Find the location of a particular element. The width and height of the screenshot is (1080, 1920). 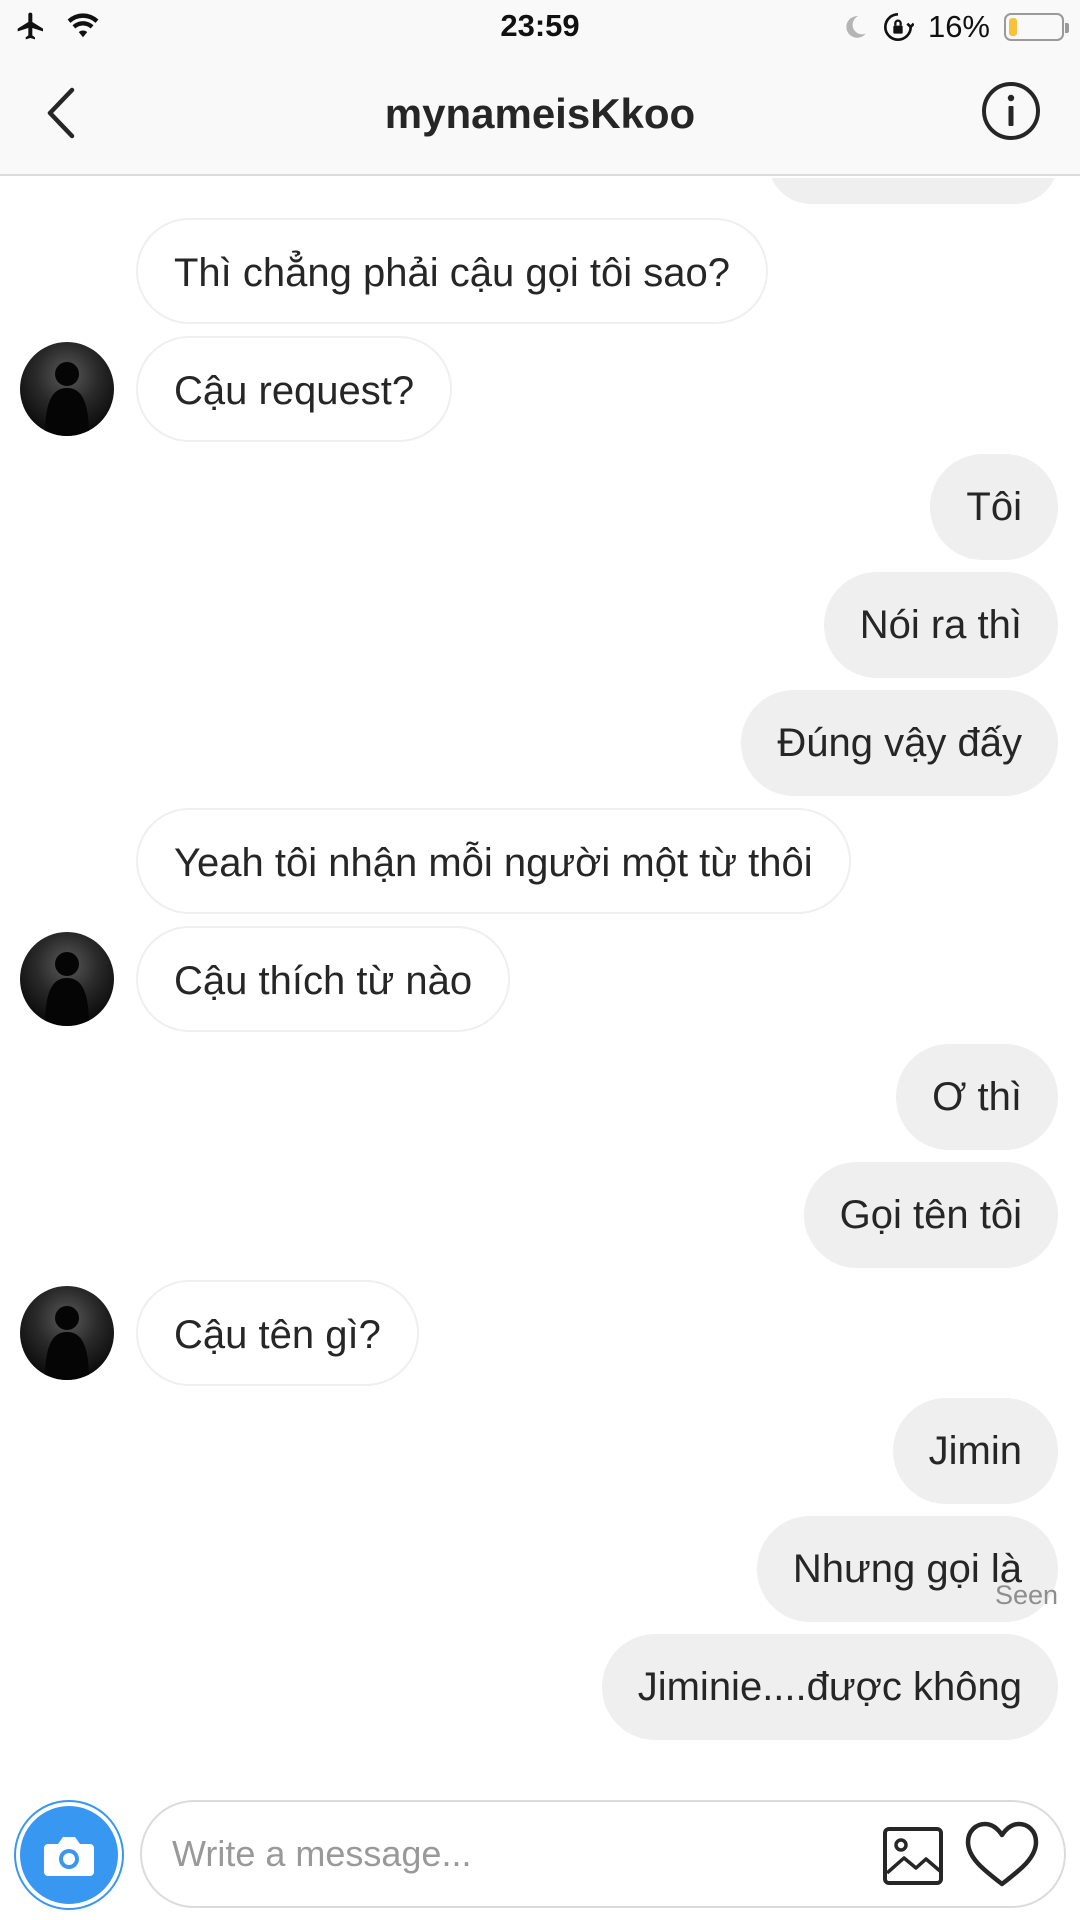

gallery-button is located at coordinates (913, 1856).